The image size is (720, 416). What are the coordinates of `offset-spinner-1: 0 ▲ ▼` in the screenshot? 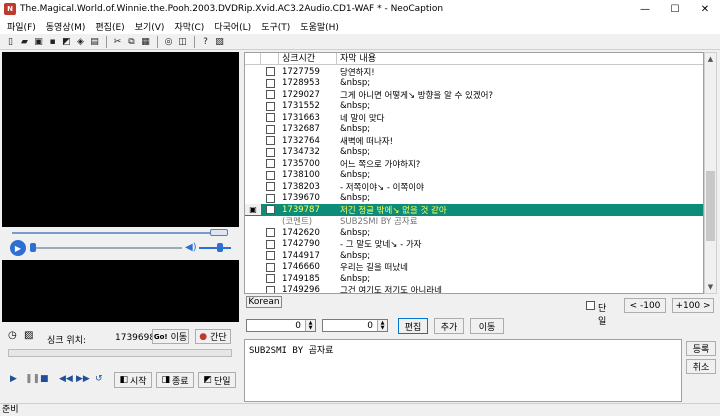 It's located at (281, 325).